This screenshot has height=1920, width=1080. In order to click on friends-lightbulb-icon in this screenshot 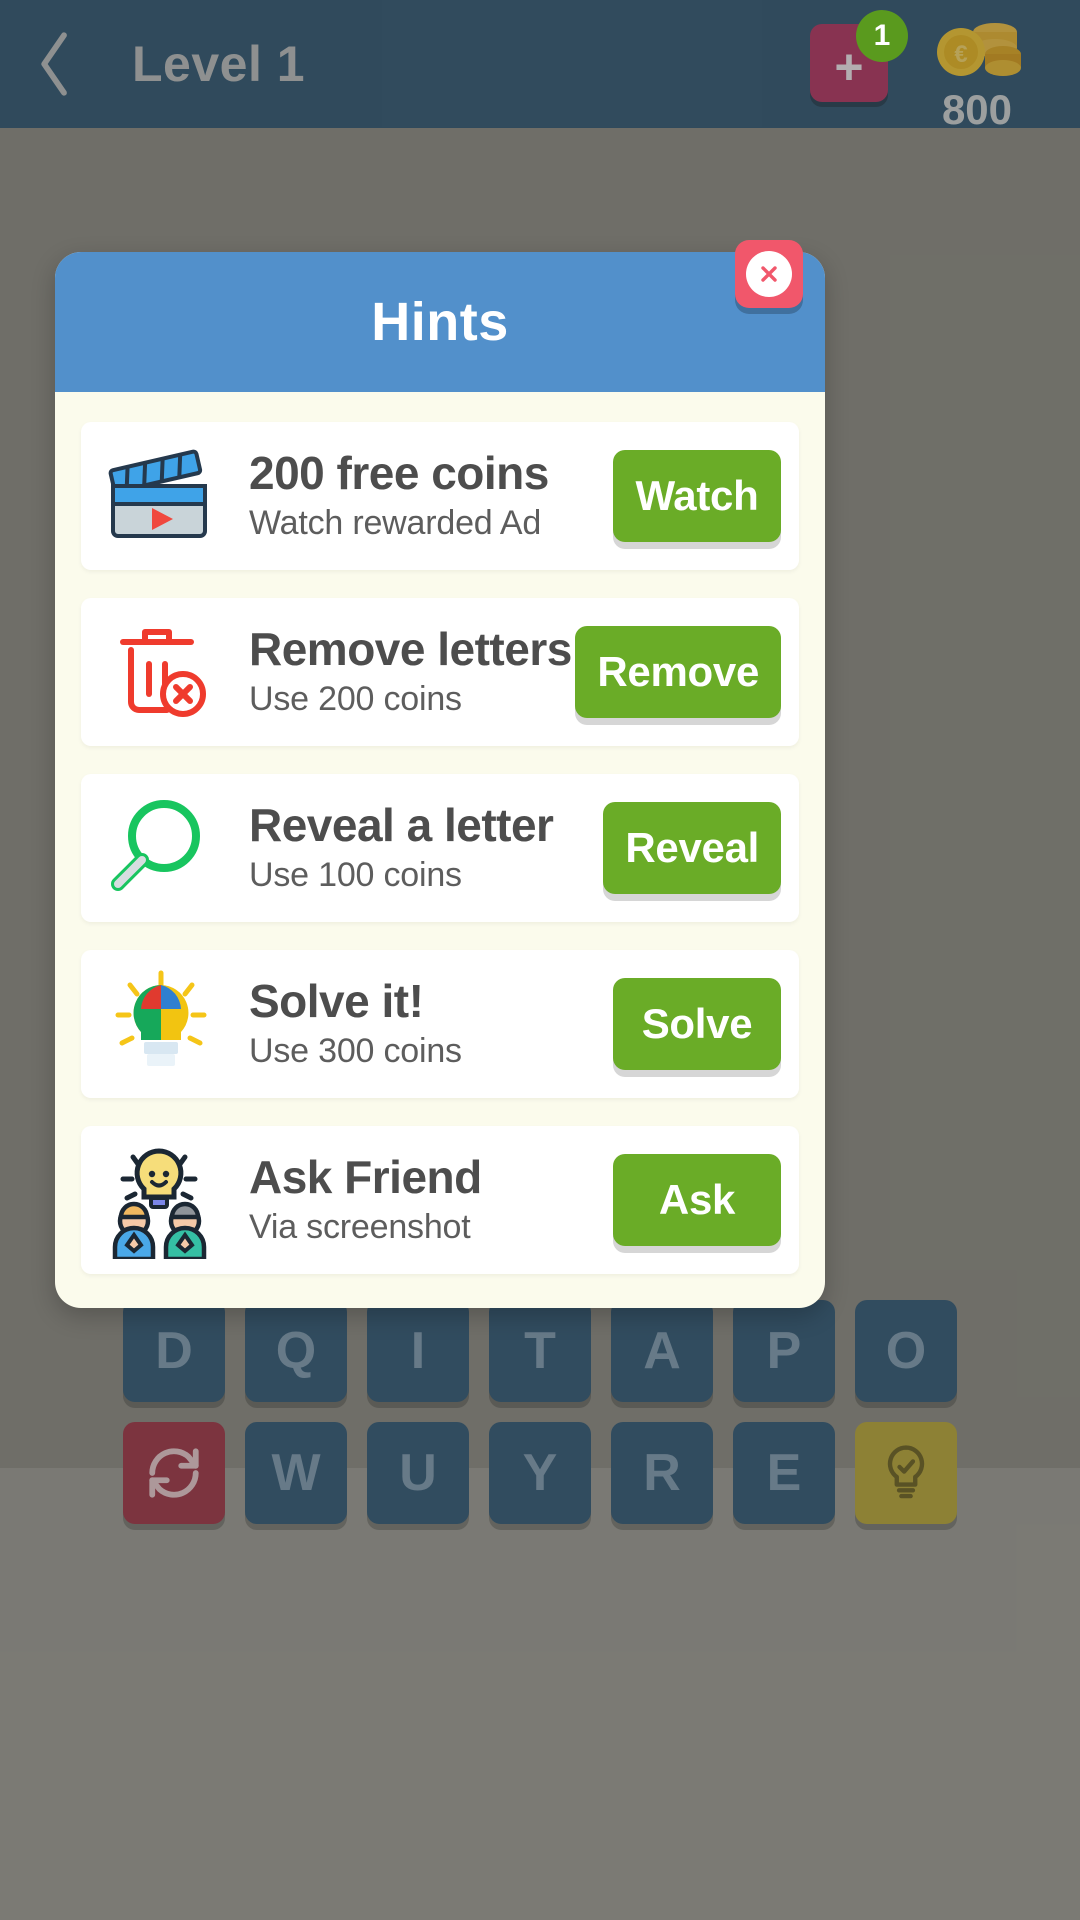, I will do `click(161, 1200)`.